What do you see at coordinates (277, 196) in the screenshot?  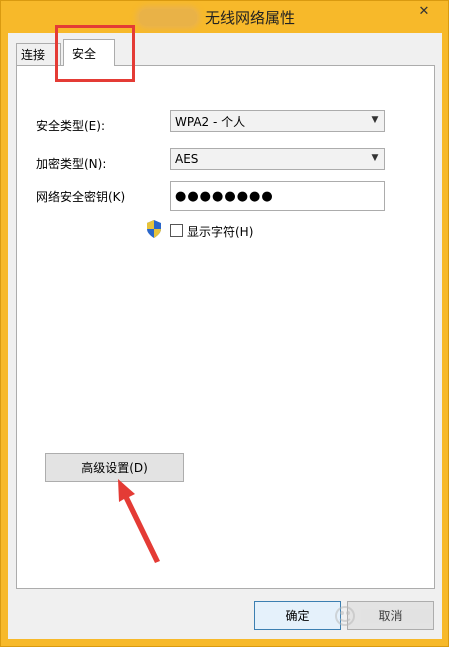 I see `network-key-input: ●●●●●●●●` at bounding box center [277, 196].